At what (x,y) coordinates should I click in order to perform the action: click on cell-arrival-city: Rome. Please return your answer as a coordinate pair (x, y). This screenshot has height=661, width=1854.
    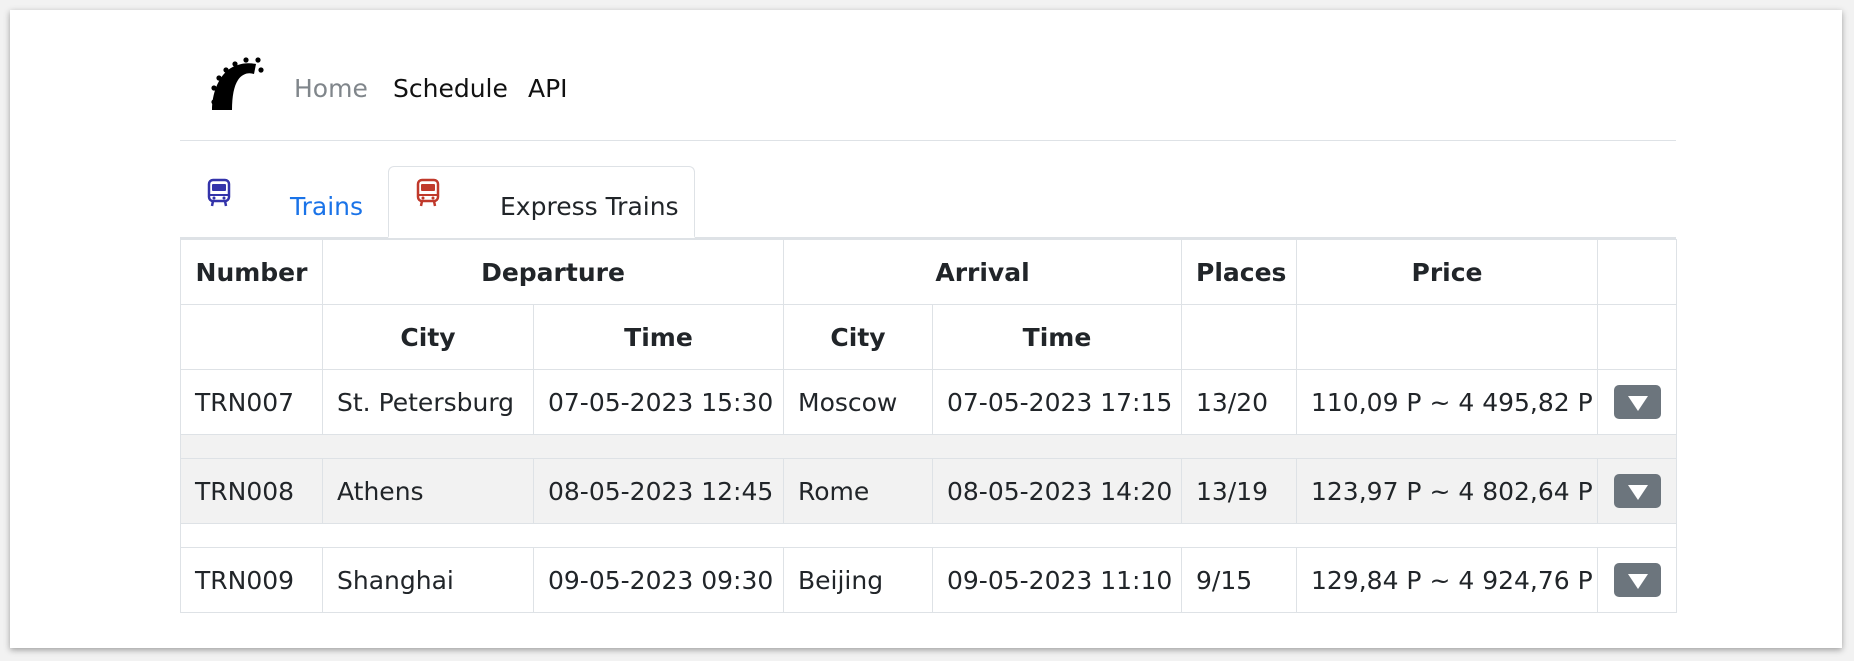
    Looking at the image, I should click on (858, 491).